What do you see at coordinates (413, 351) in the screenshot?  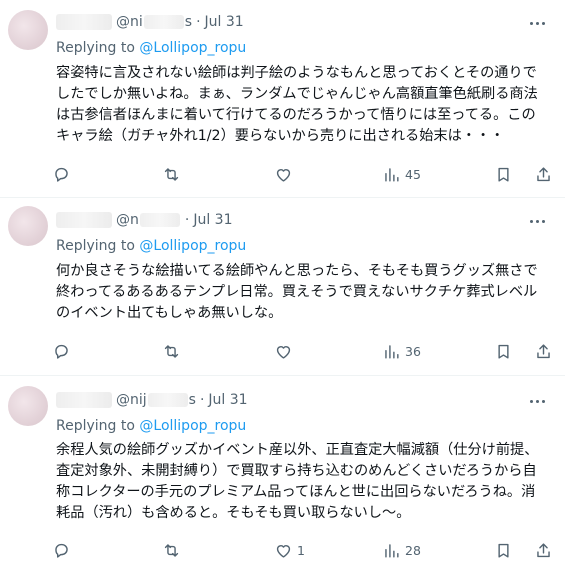 I see `views-count: 36` at bounding box center [413, 351].